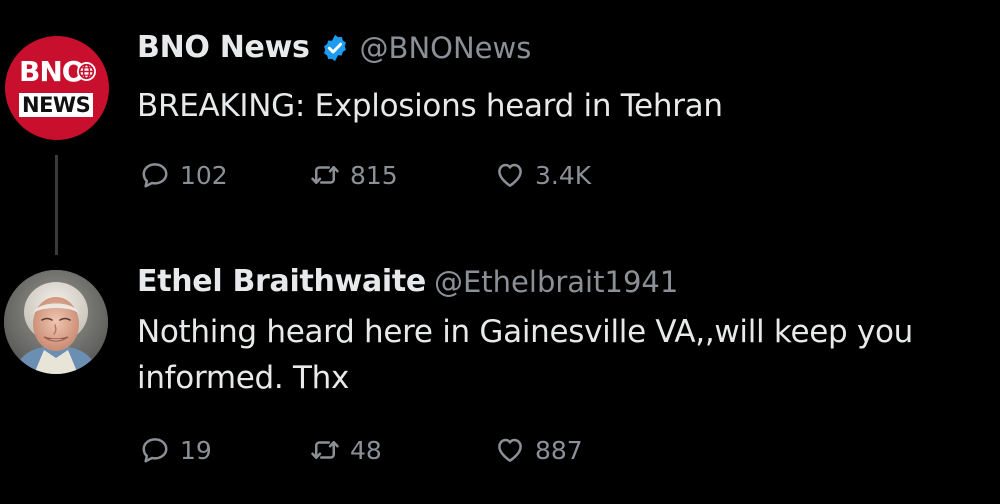 The width and height of the screenshot is (1000, 504). What do you see at coordinates (563, 175) in the screenshot?
I see `like-count: 3.4K` at bounding box center [563, 175].